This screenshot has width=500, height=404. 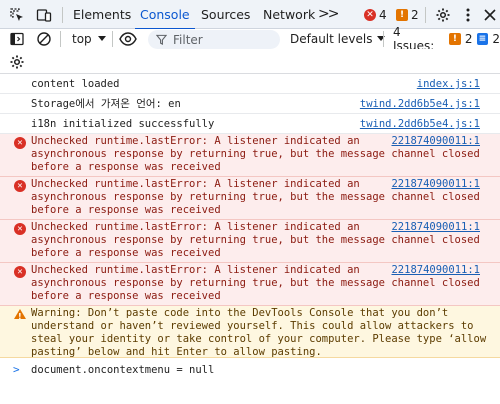 I want to click on console-message-info: Storage에서 가져온 언어: en twind.2dd6b5e4.js:1, so click(x=250, y=104).